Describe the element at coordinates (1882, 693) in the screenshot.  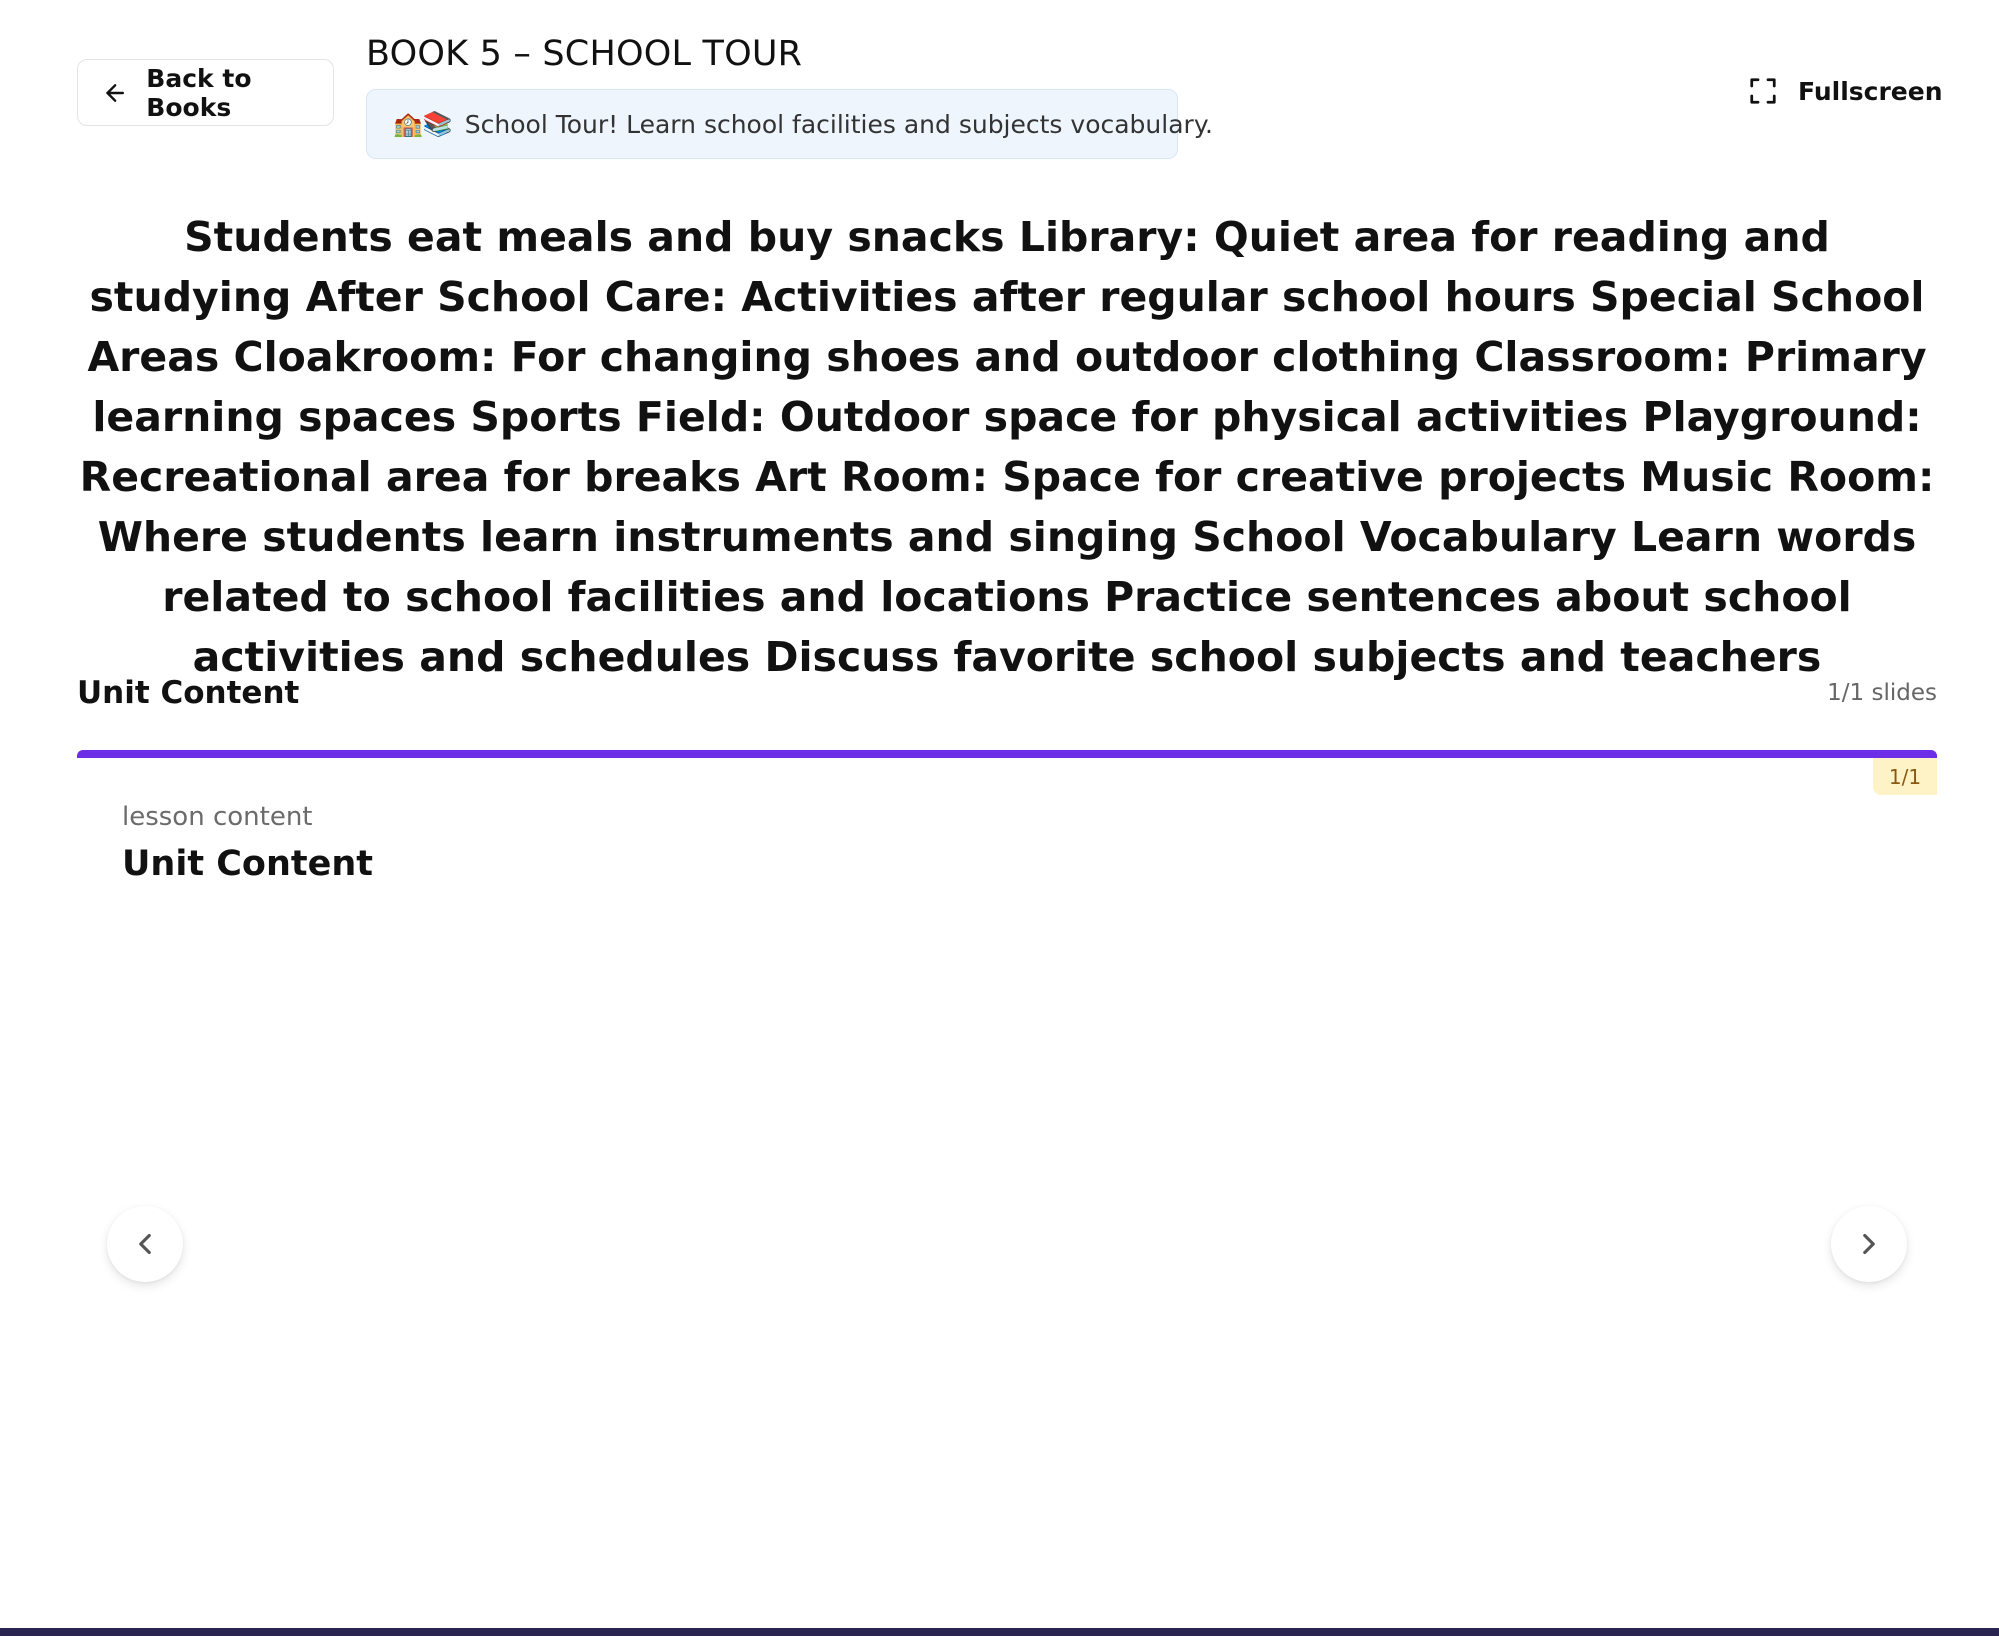
I see `slide-count: 1/1 slides` at that location.